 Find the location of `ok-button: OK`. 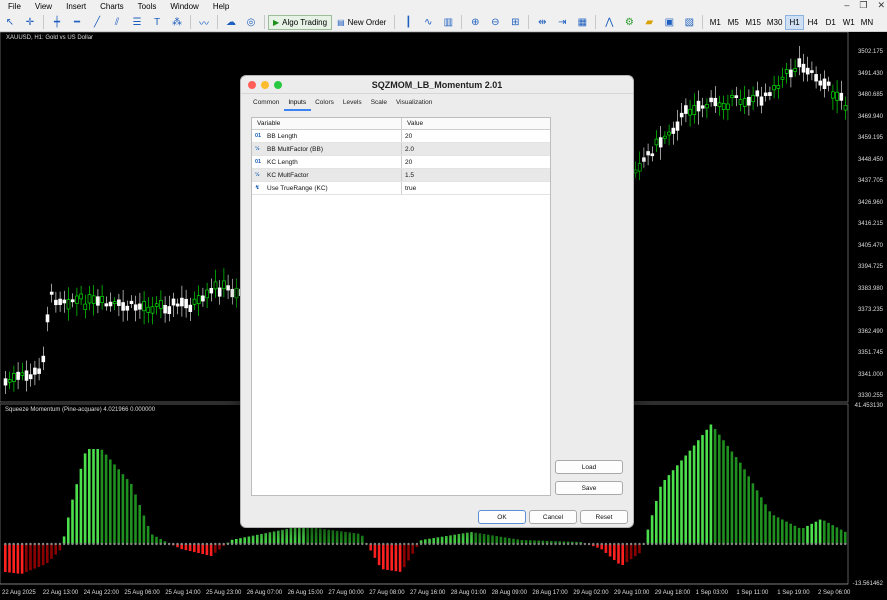

ok-button: OK is located at coordinates (502, 517).